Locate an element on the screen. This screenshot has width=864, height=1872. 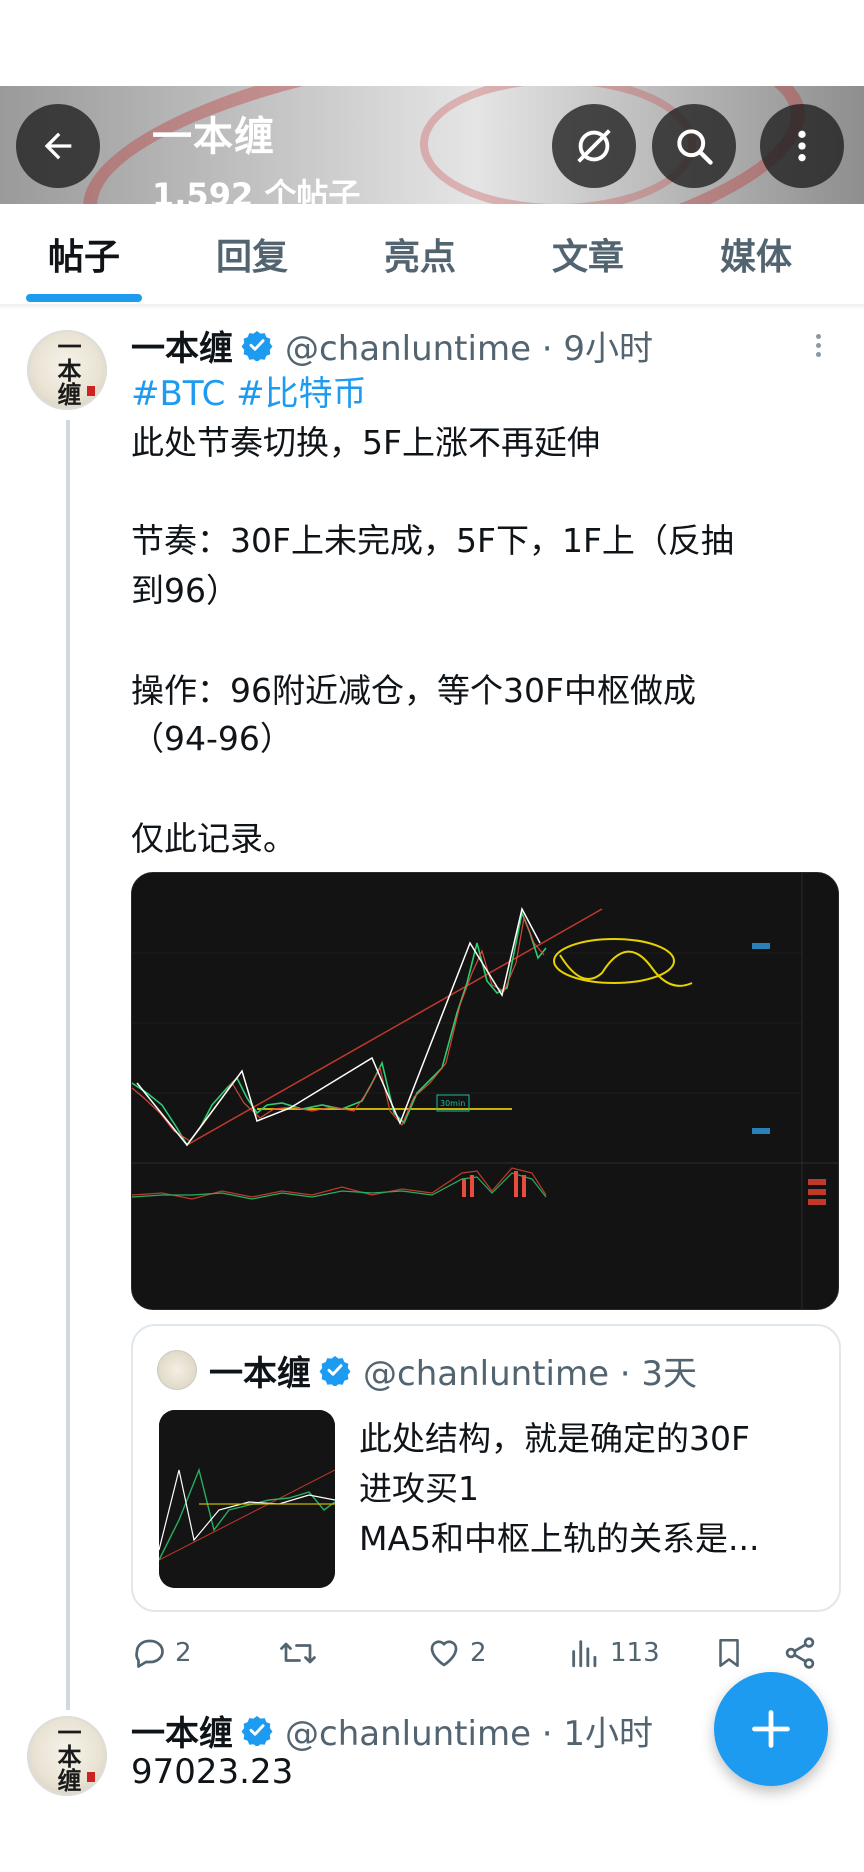
post-header: 一本缠 @chanluntime · 1小时 is located at coordinates (392, 1730).